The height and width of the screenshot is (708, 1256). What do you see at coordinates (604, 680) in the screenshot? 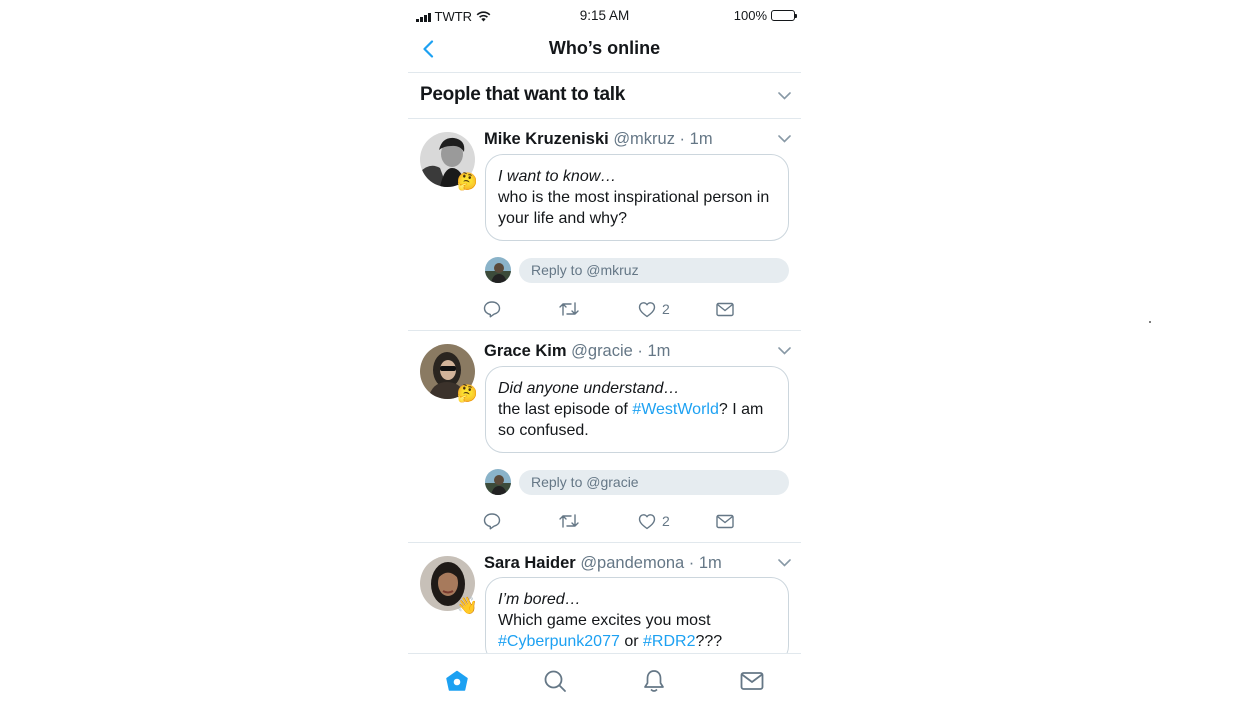
I see `tab-bar` at bounding box center [604, 680].